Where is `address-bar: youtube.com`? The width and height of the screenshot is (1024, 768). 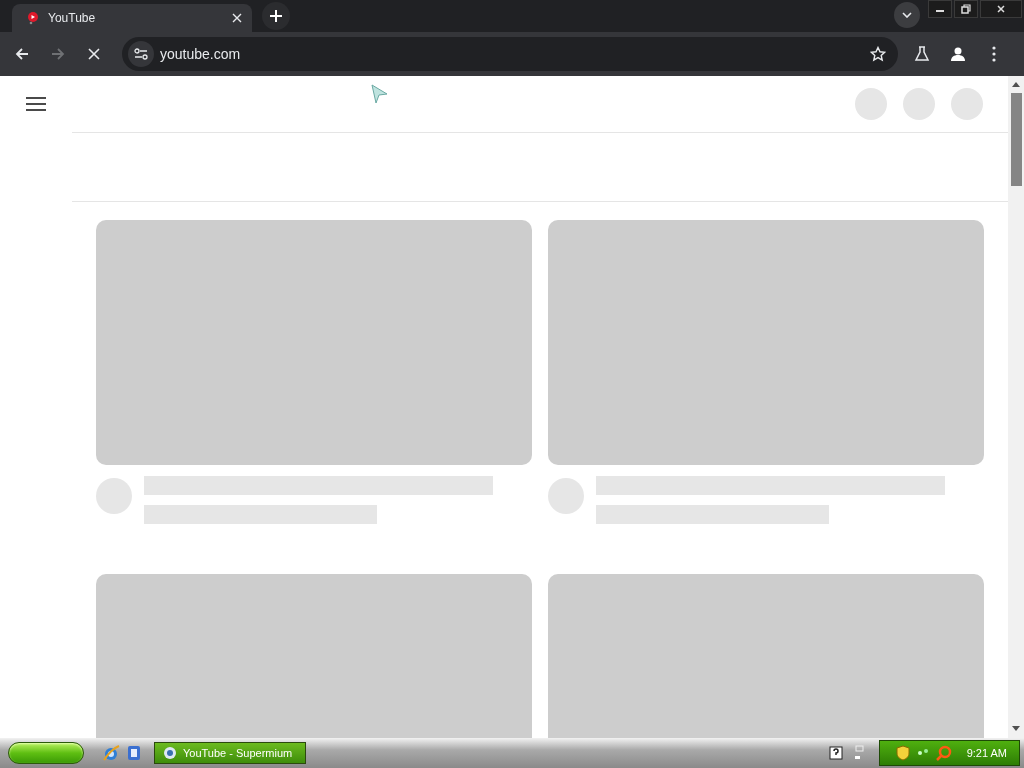 address-bar: youtube.com is located at coordinates (510, 54).